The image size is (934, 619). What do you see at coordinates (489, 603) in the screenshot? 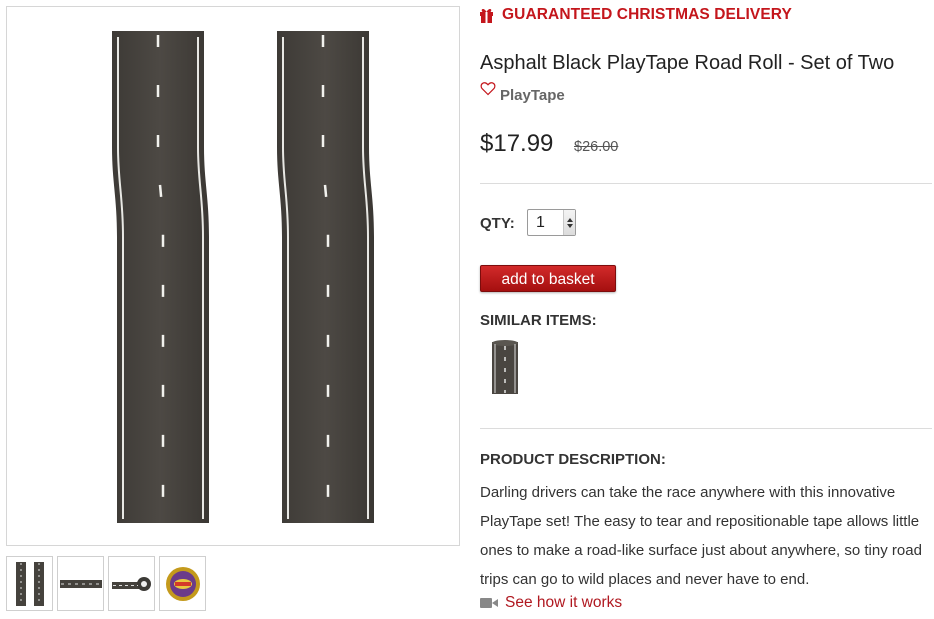
I see `video-camera-icon` at bounding box center [489, 603].